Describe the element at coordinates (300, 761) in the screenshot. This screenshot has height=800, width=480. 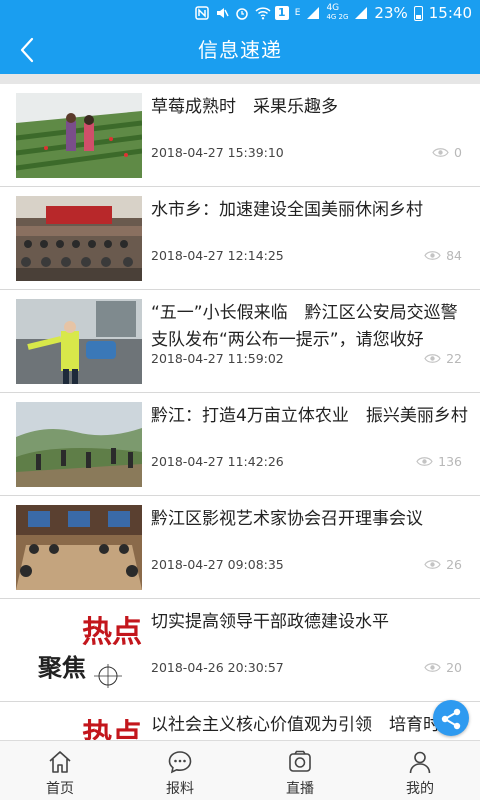
I see `camera-icon` at that location.